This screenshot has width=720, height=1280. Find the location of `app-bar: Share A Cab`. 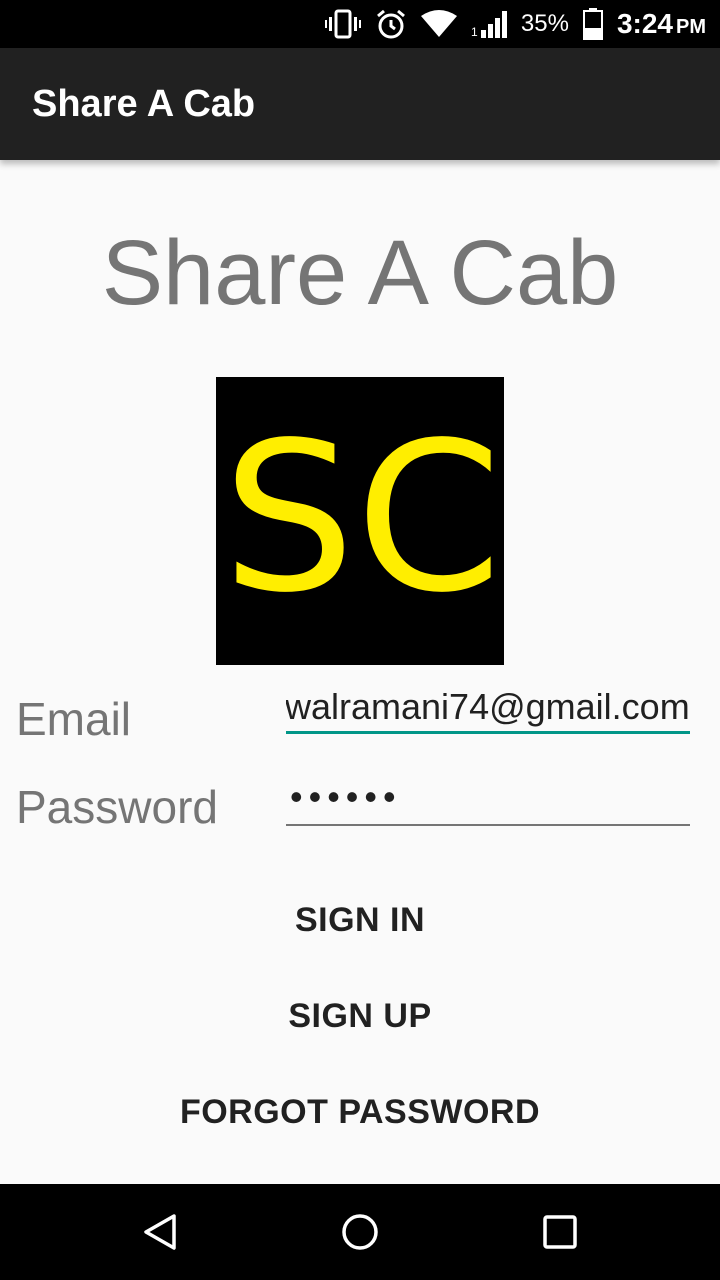

app-bar: Share A Cab is located at coordinates (360, 104).